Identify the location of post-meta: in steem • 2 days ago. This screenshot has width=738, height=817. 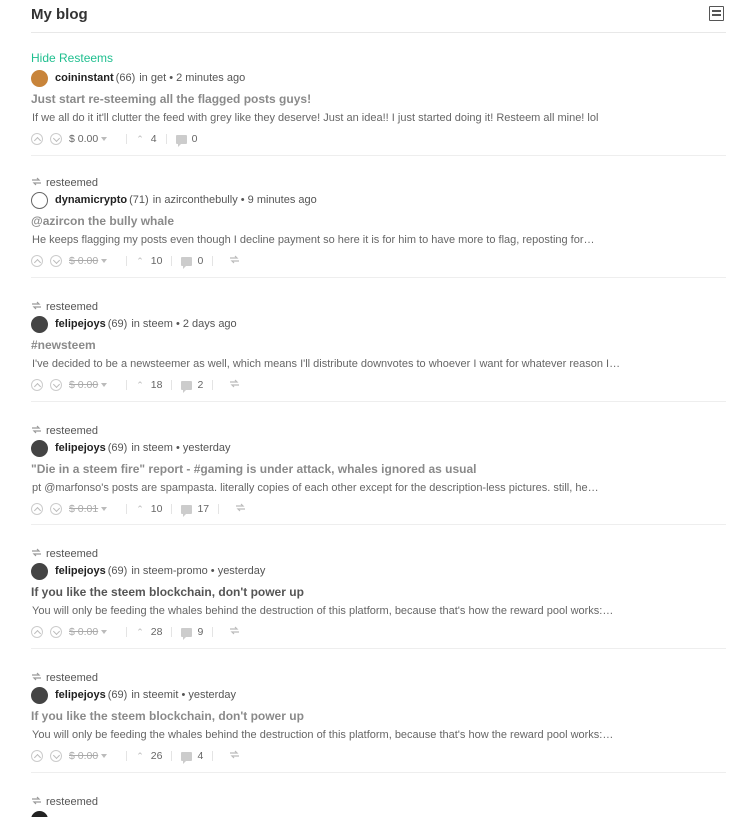
(184, 324).